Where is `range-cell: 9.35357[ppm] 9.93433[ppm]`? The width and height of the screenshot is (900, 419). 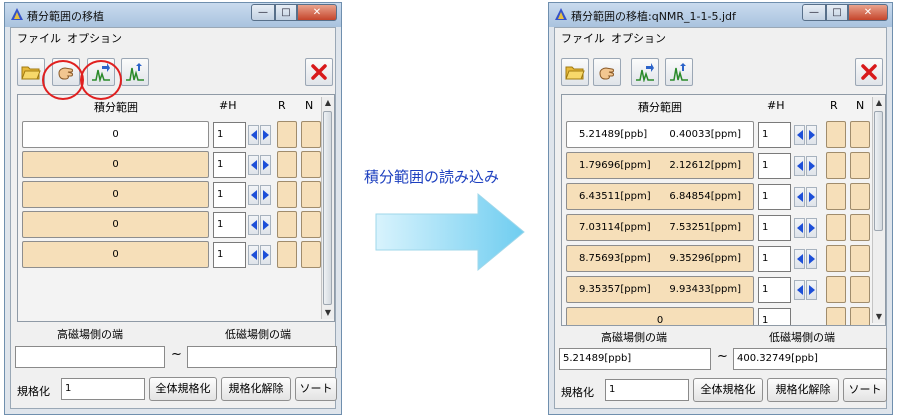 range-cell: 9.35357[ppm] 9.93433[ppm] is located at coordinates (660, 289).